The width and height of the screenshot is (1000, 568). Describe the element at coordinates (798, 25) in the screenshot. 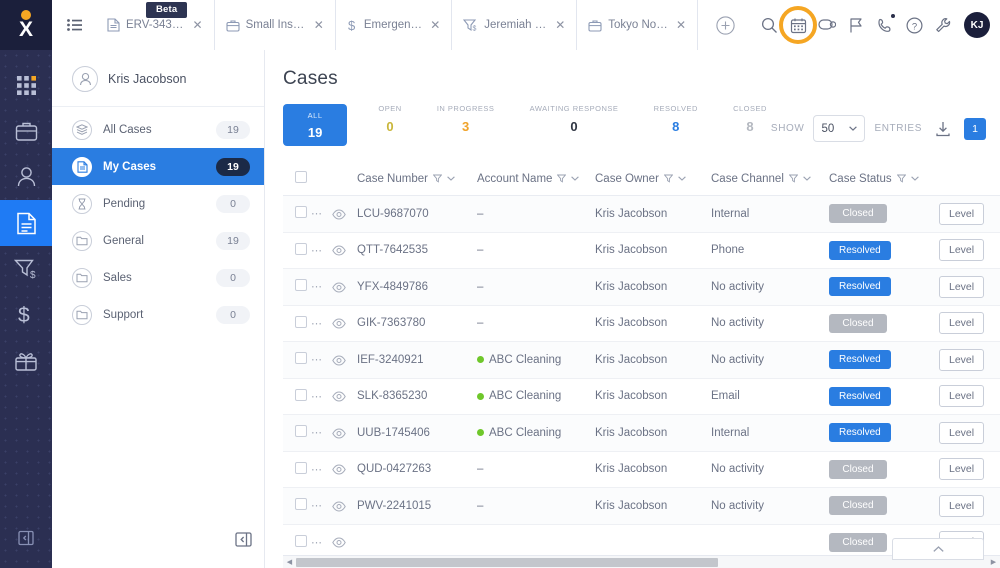

I see `calendar-icon` at that location.